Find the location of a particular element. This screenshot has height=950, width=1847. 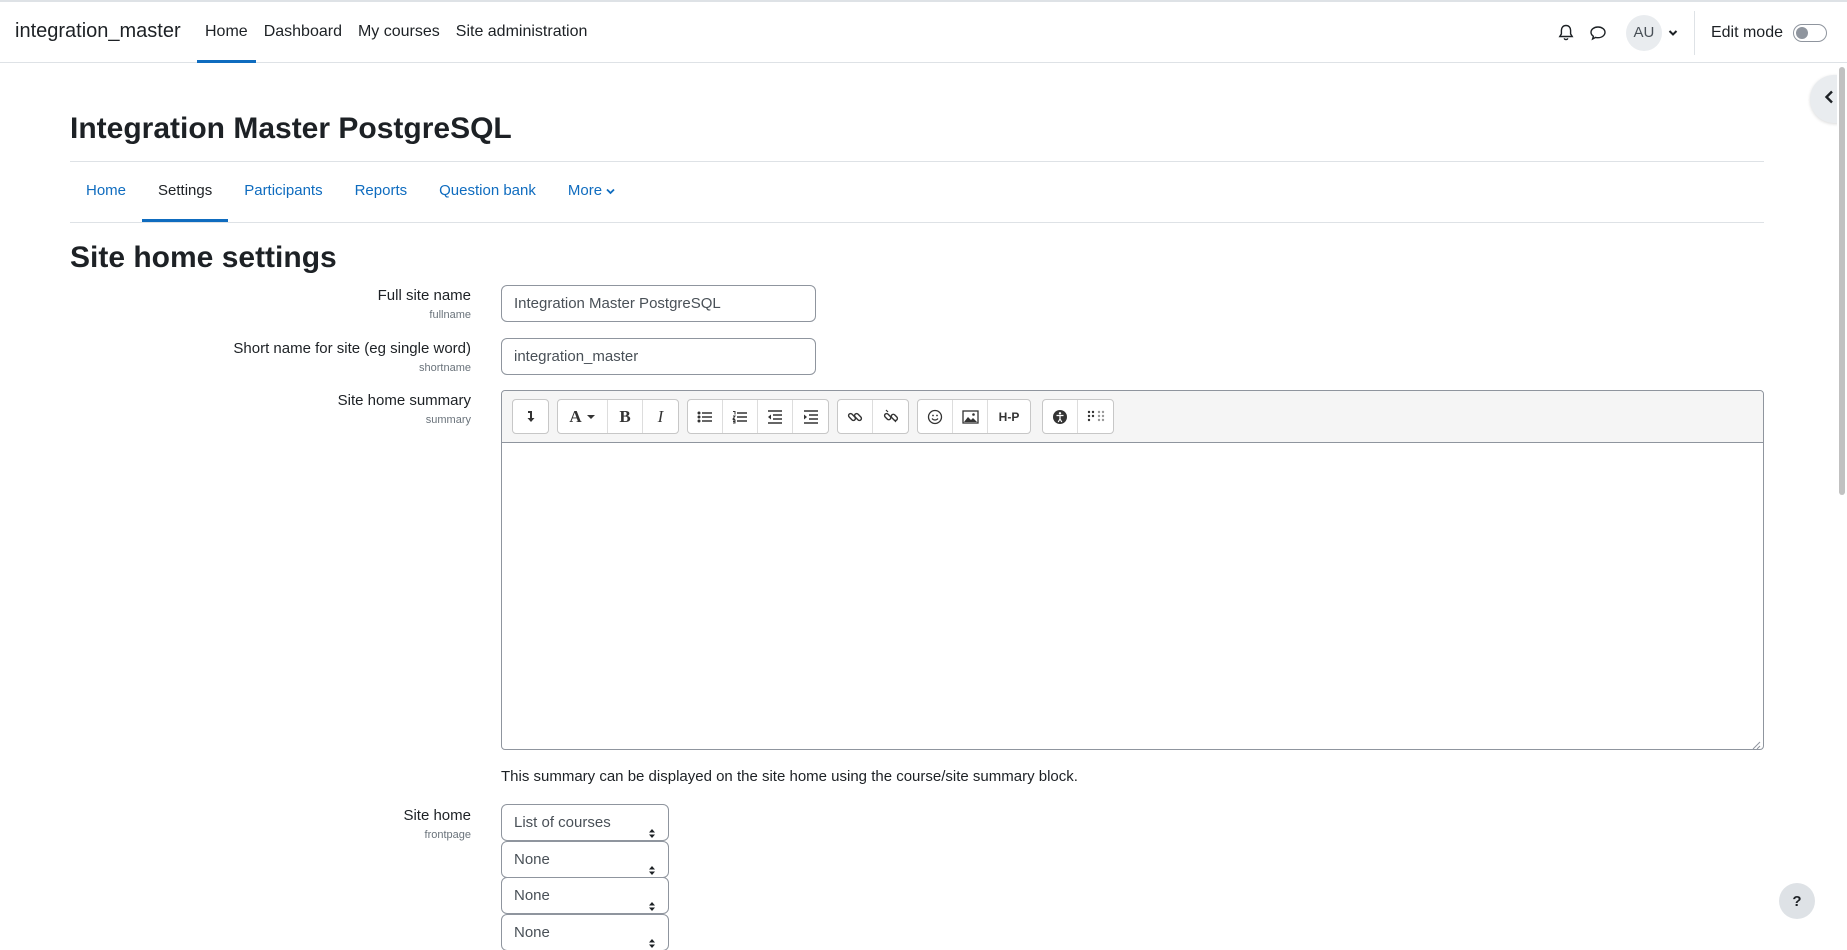

unlink-icon is located at coordinates (890, 416).